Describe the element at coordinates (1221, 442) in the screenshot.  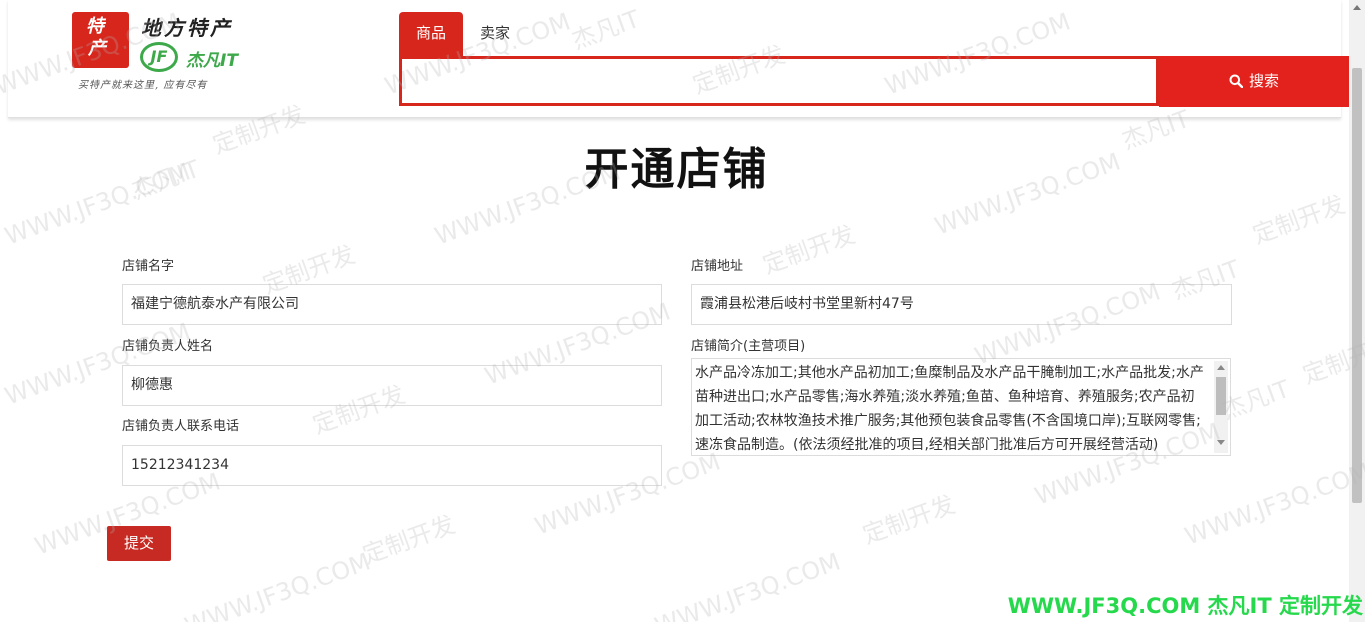
I see `scroll-down-arrow-icon` at that location.